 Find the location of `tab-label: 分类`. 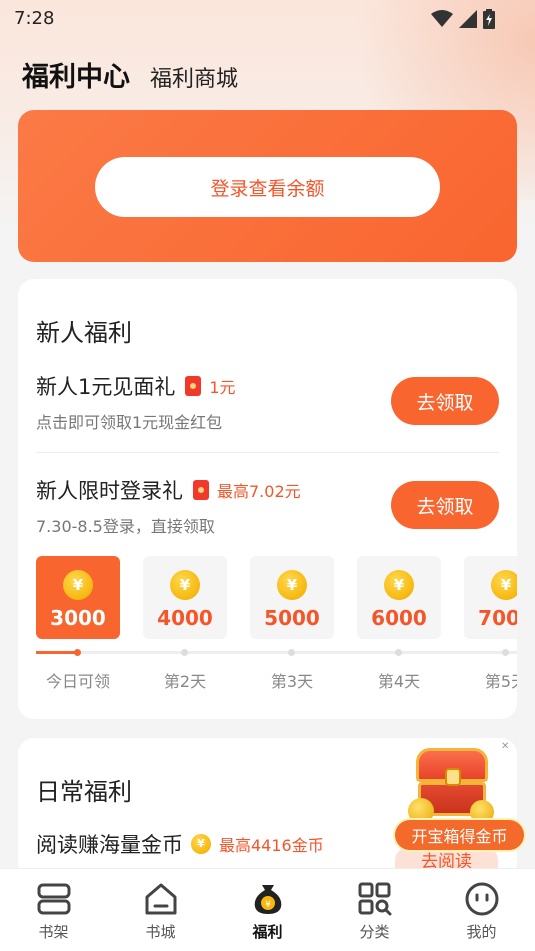

tab-label: 分类 is located at coordinates (374, 932).